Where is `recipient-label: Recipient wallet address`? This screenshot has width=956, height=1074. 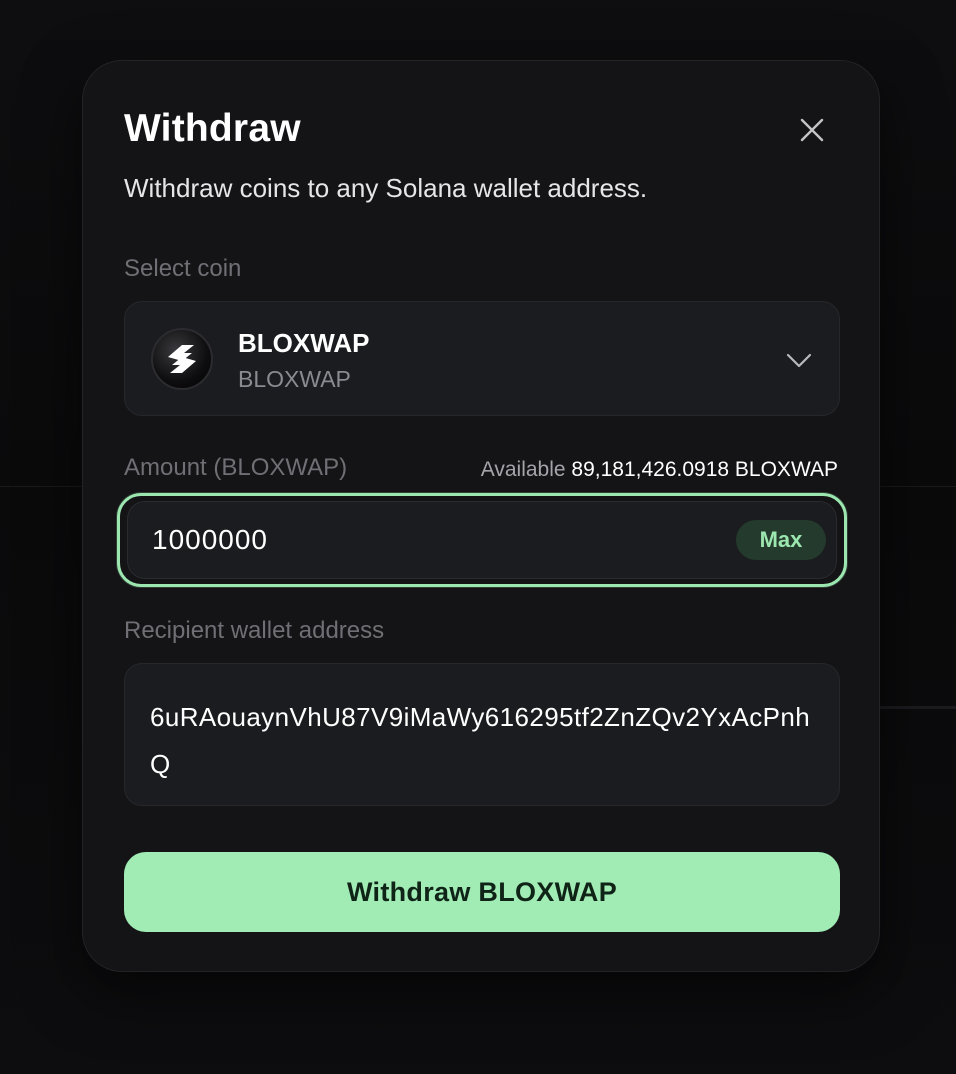
recipient-label: Recipient wallet address is located at coordinates (254, 630).